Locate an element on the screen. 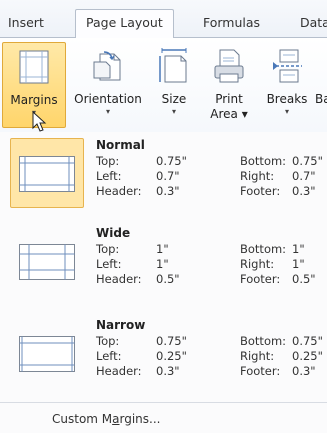 The width and height of the screenshot is (327, 433). margin-option-name: Narrow is located at coordinates (121, 325).